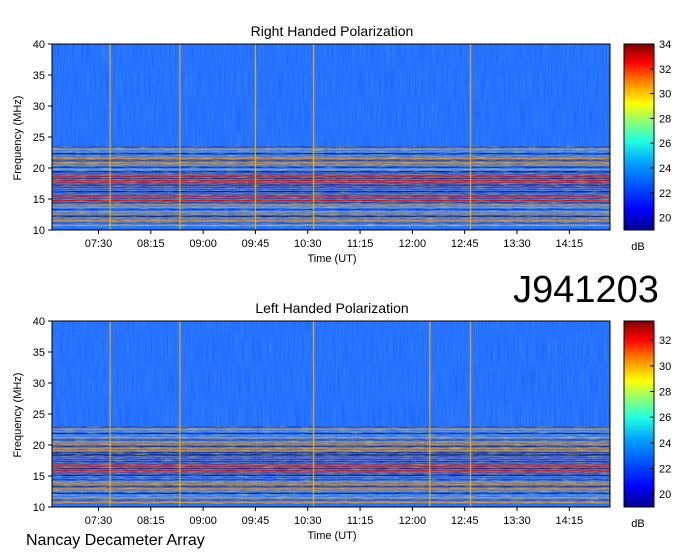 This screenshot has width=680, height=552. I want to click on credit-label: Nancay Decameter Array, so click(115, 540).